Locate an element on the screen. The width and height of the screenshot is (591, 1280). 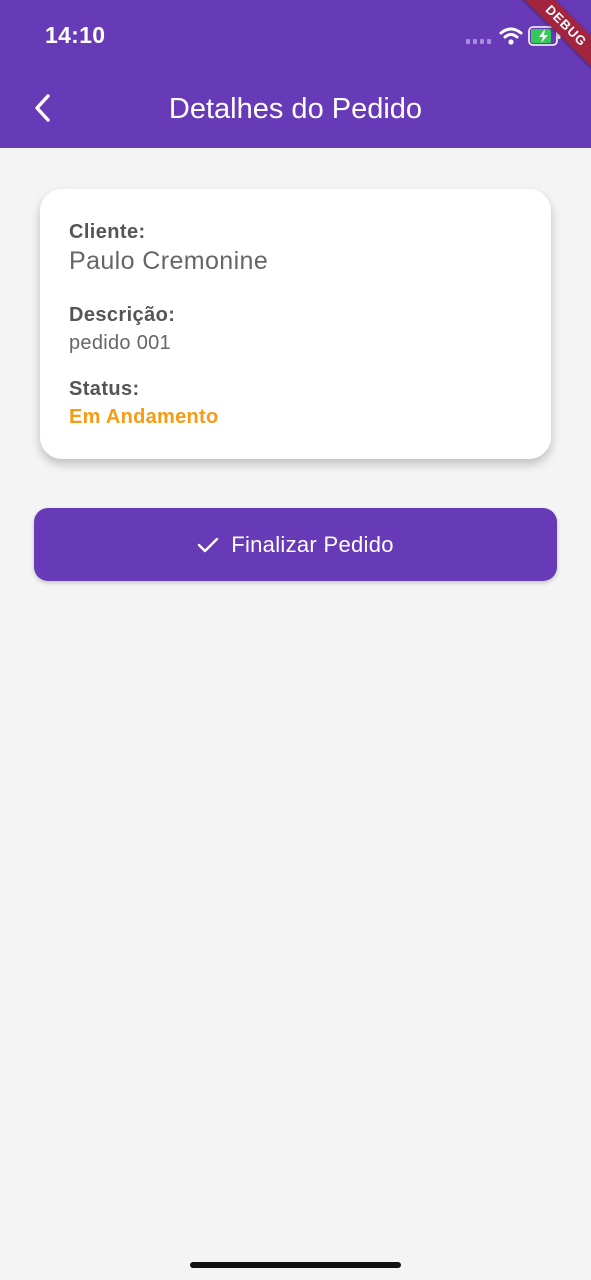
description-value: pedido 001 is located at coordinates (120, 343).